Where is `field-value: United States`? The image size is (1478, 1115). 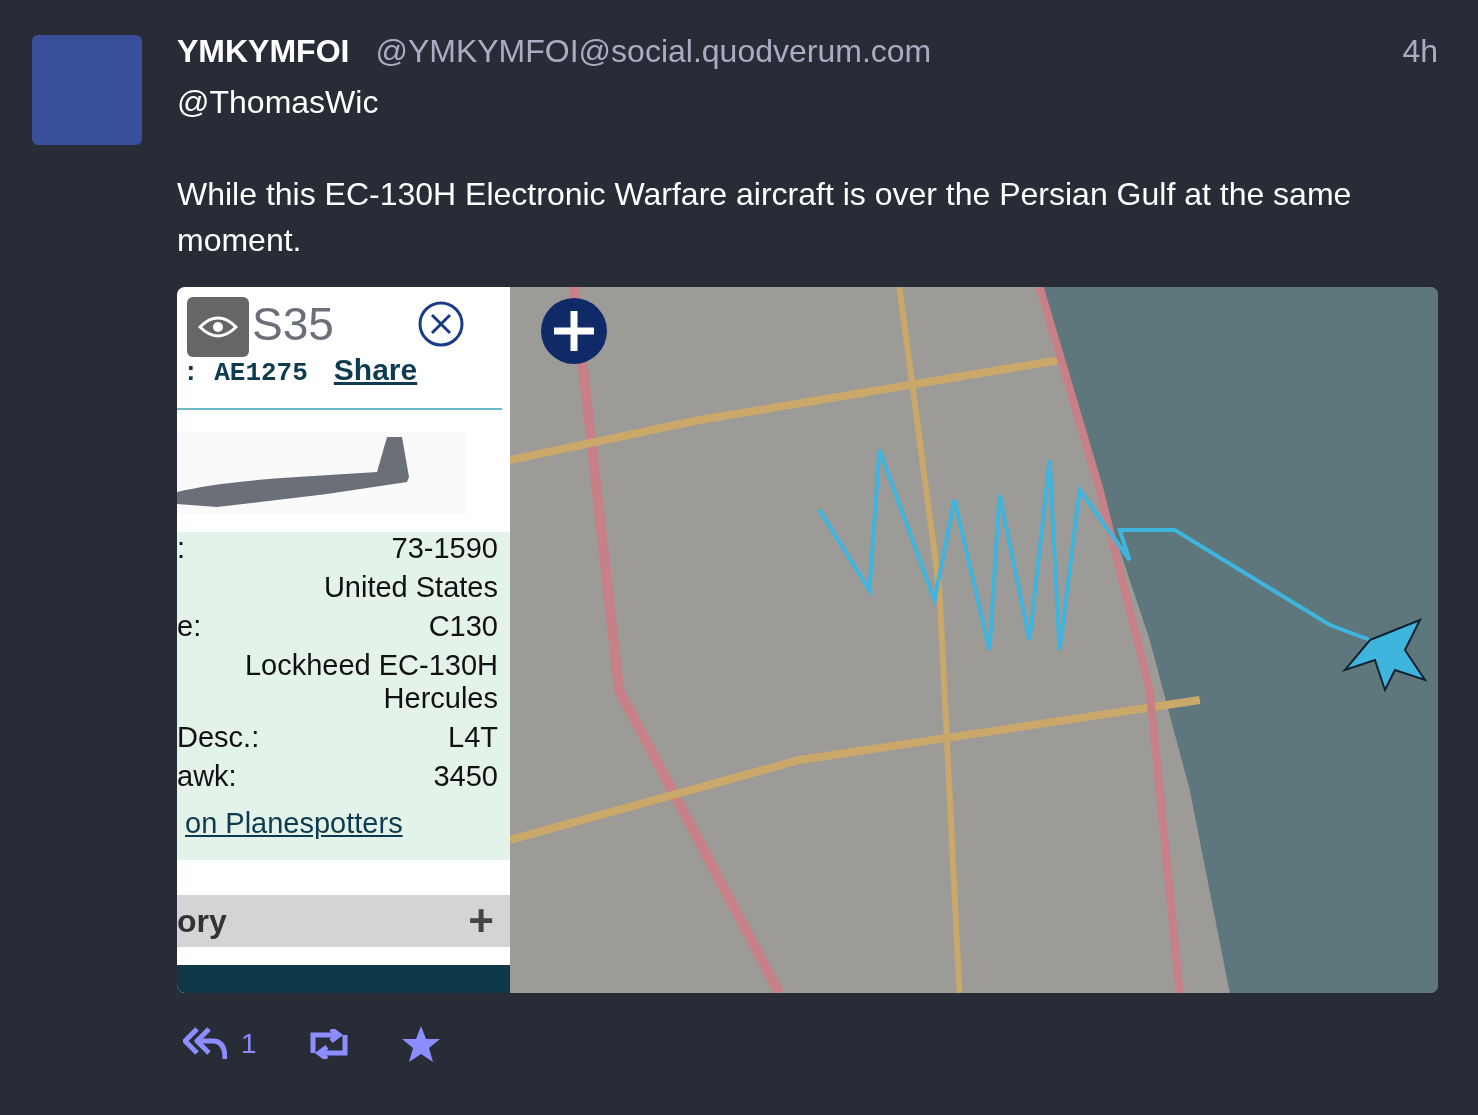
field-value: United States is located at coordinates (410, 587).